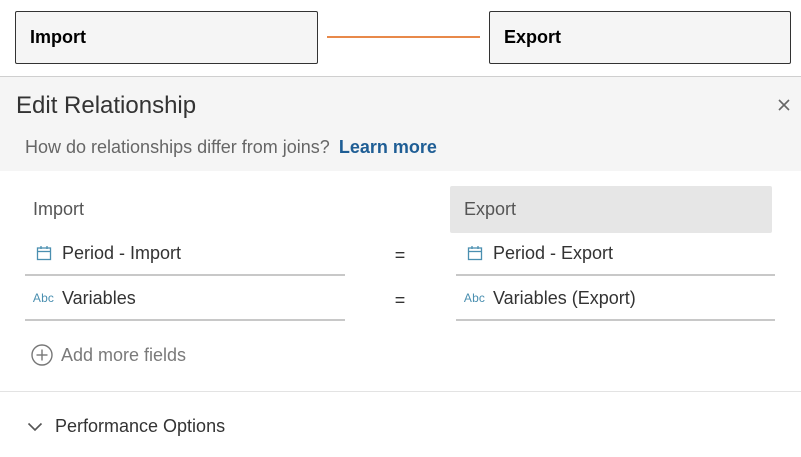 The width and height of the screenshot is (801, 457). What do you see at coordinates (553, 252) in the screenshot?
I see `field-name: Period - Export` at bounding box center [553, 252].